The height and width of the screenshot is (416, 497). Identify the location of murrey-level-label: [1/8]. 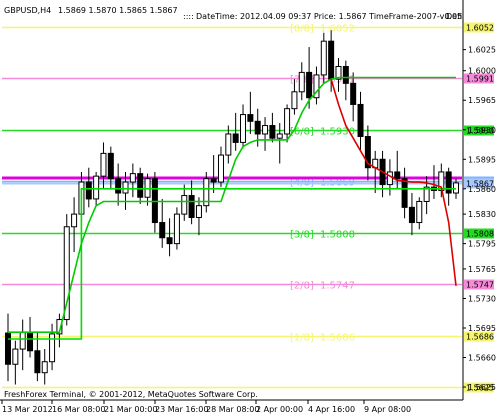
(302, 338).